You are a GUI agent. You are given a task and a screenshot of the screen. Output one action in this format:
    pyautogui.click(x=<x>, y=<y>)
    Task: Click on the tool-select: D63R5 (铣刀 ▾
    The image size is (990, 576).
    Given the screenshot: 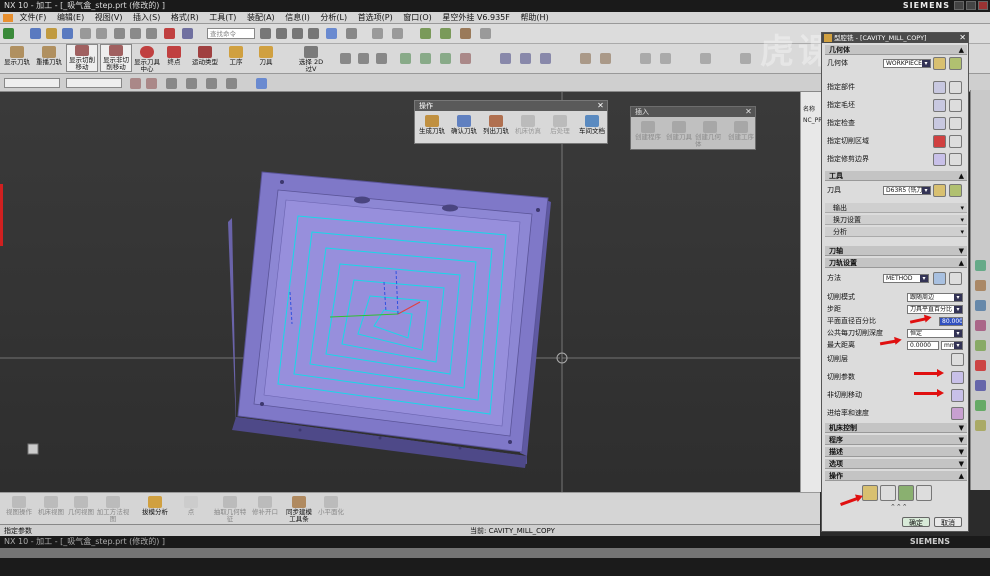 What is the action you would take?
    pyautogui.click(x=907, y=190)
    